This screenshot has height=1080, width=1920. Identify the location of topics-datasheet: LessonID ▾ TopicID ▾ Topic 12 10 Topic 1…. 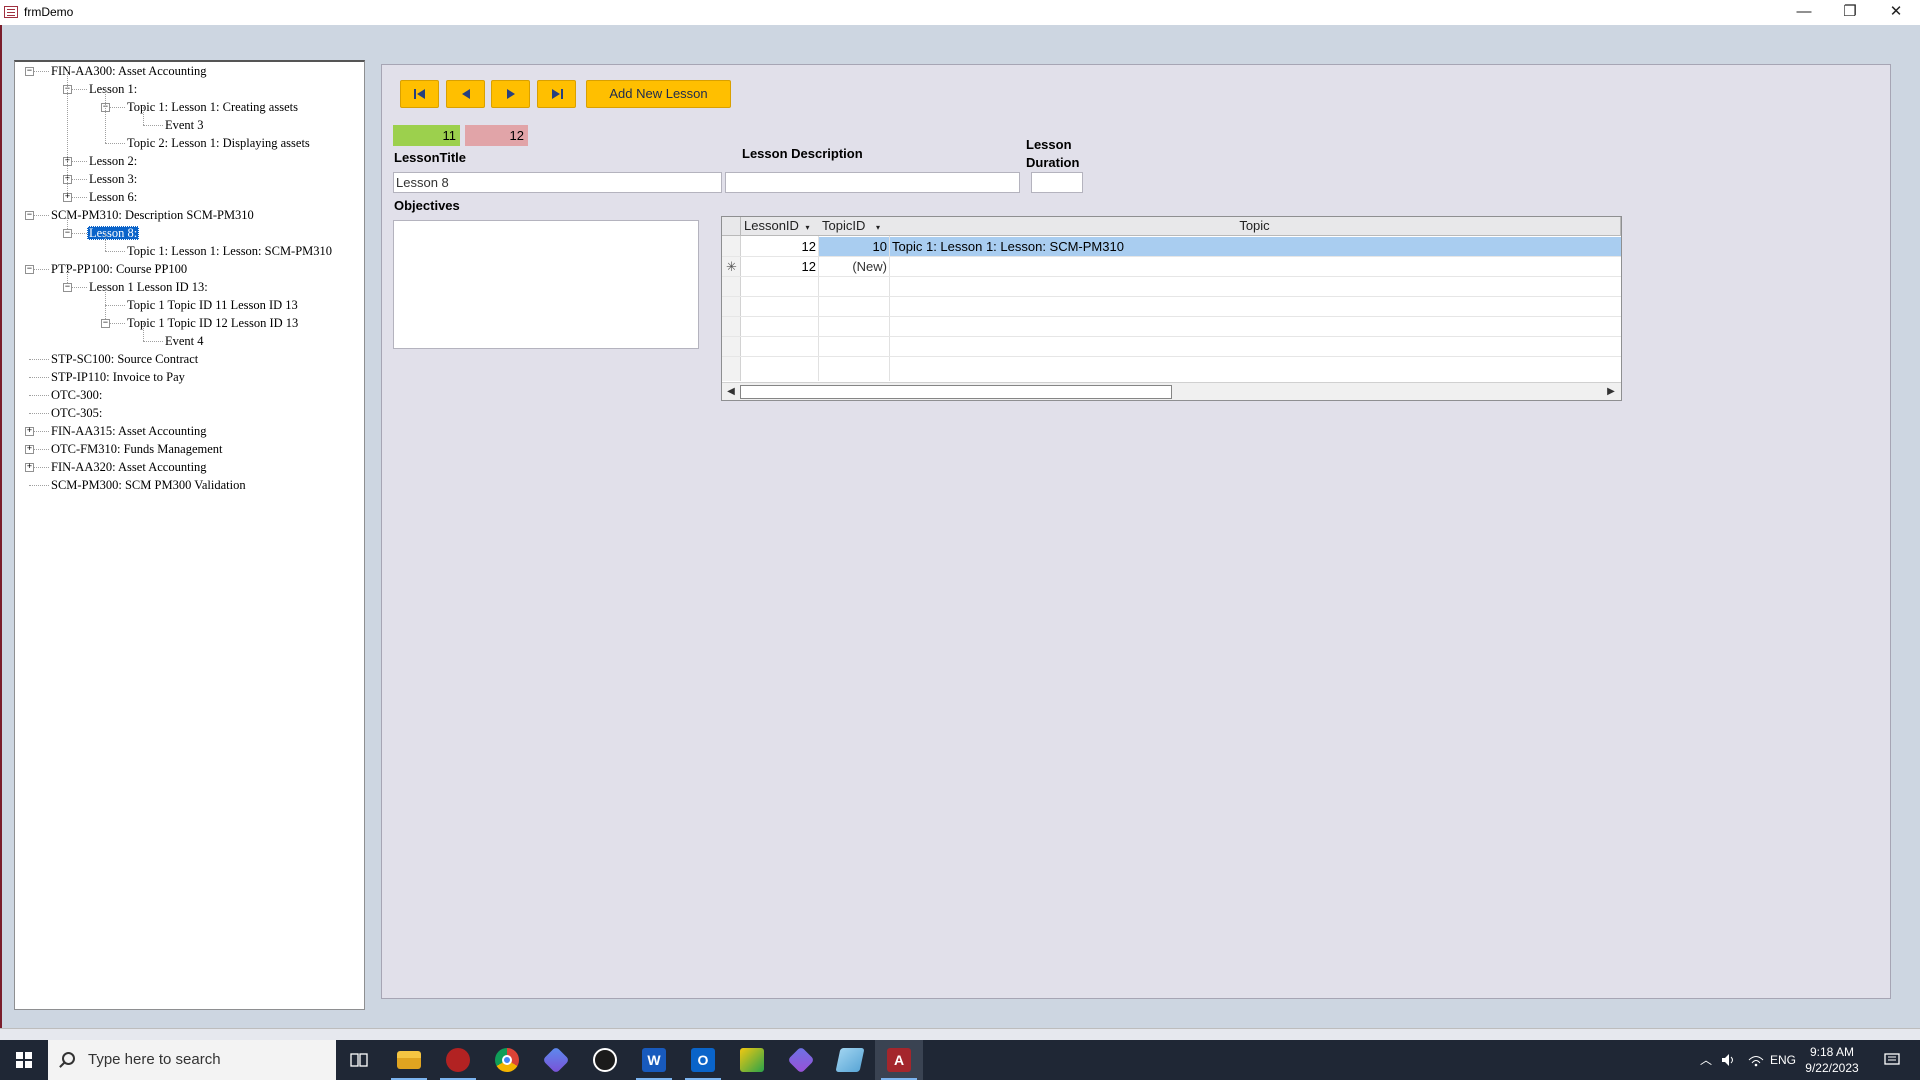
(1171, 308).